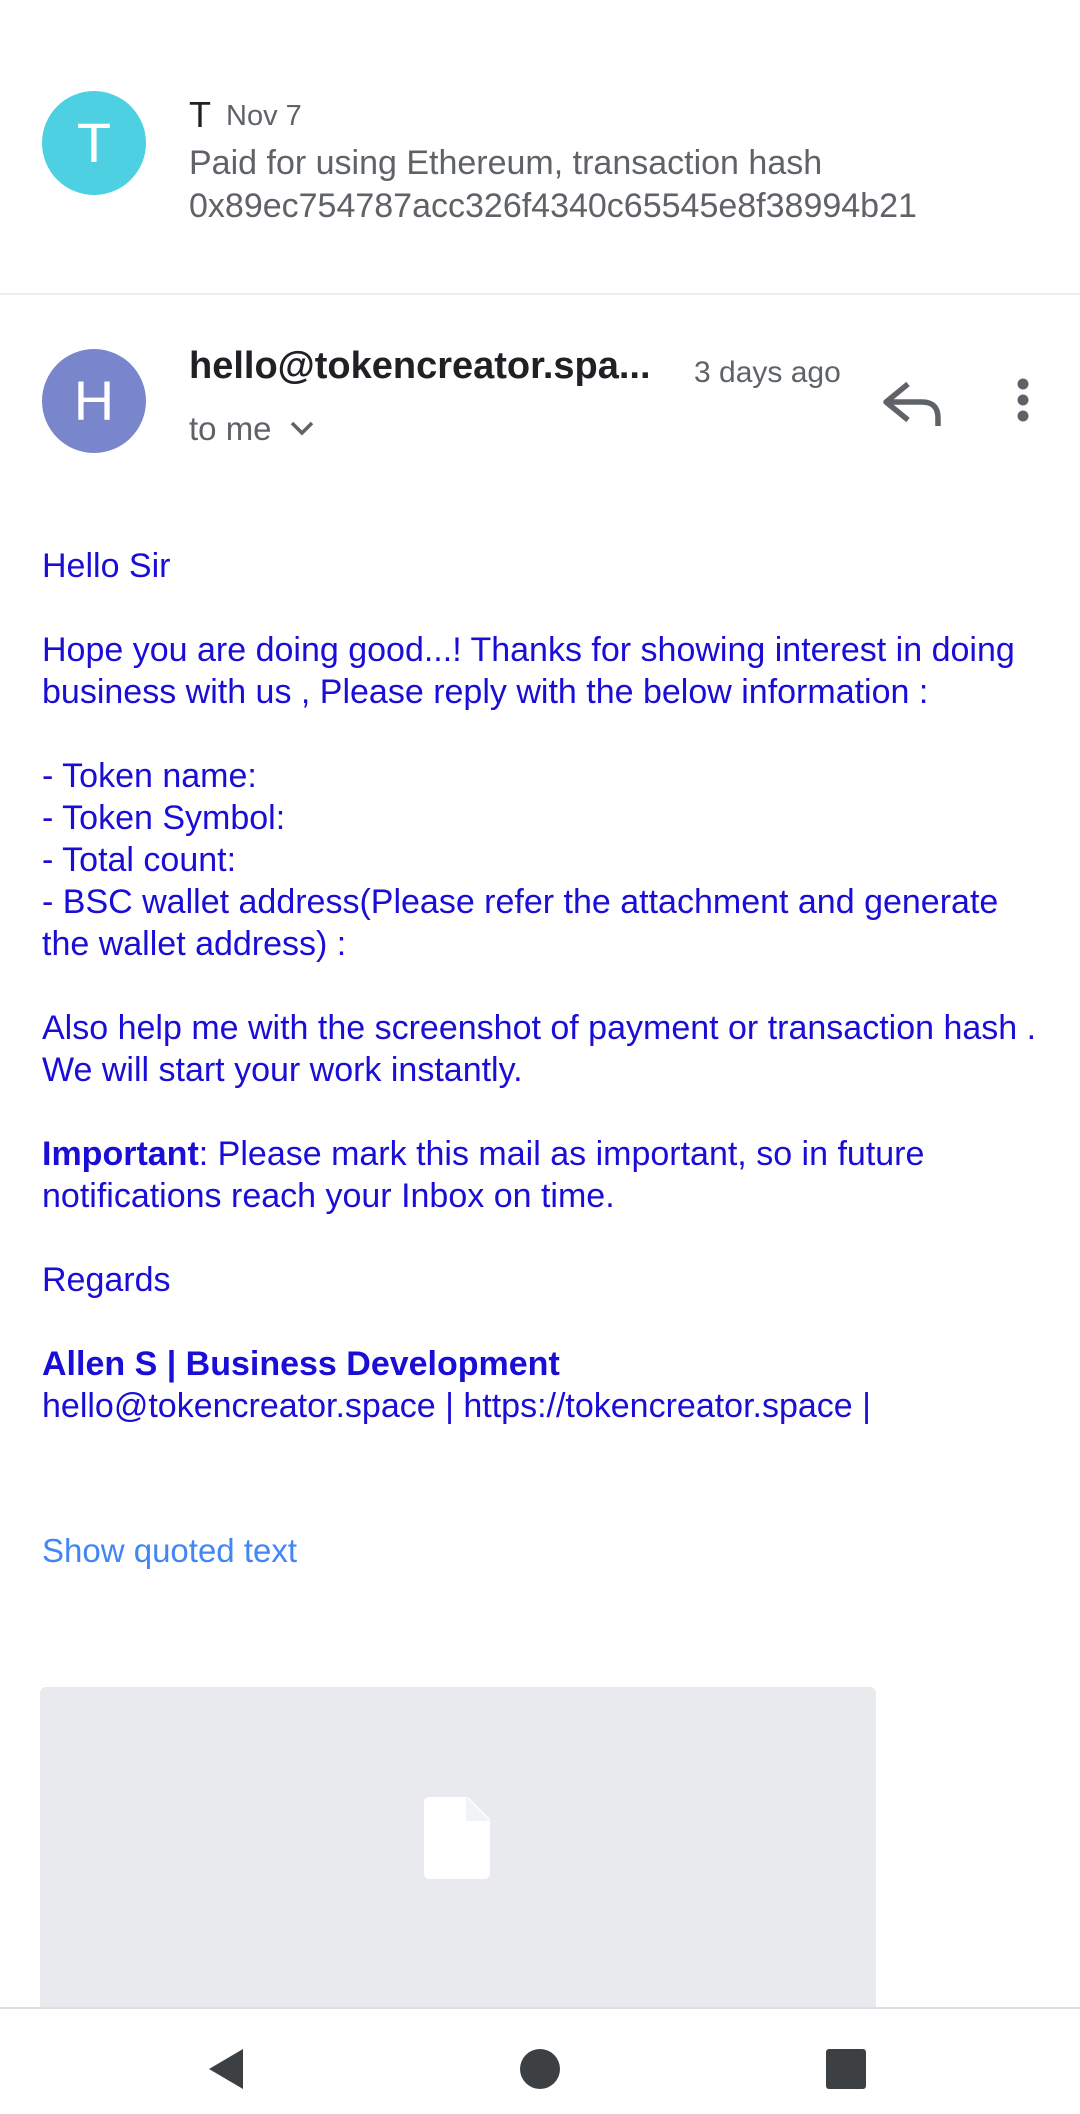  I want to click on home-icon, so click(540, 2069).